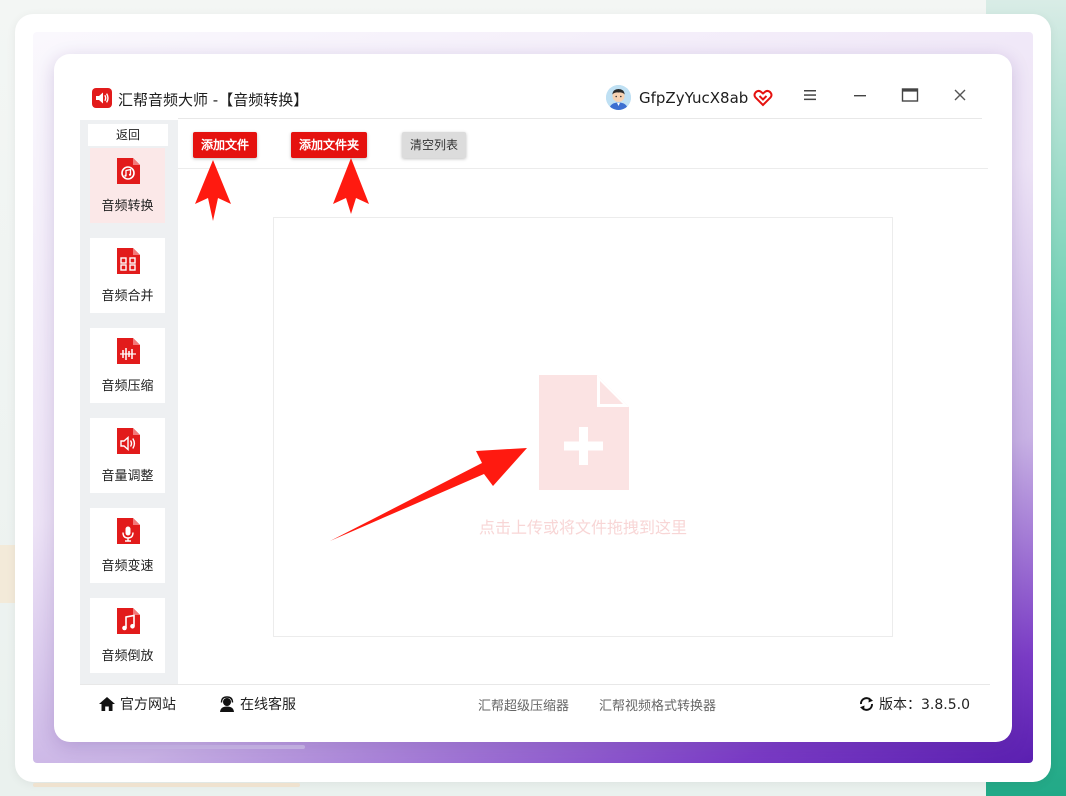 The image size is (1066, 796). Describe the element at coordinates (107, 704) in the screenshot. I see `home-icon` at that location.